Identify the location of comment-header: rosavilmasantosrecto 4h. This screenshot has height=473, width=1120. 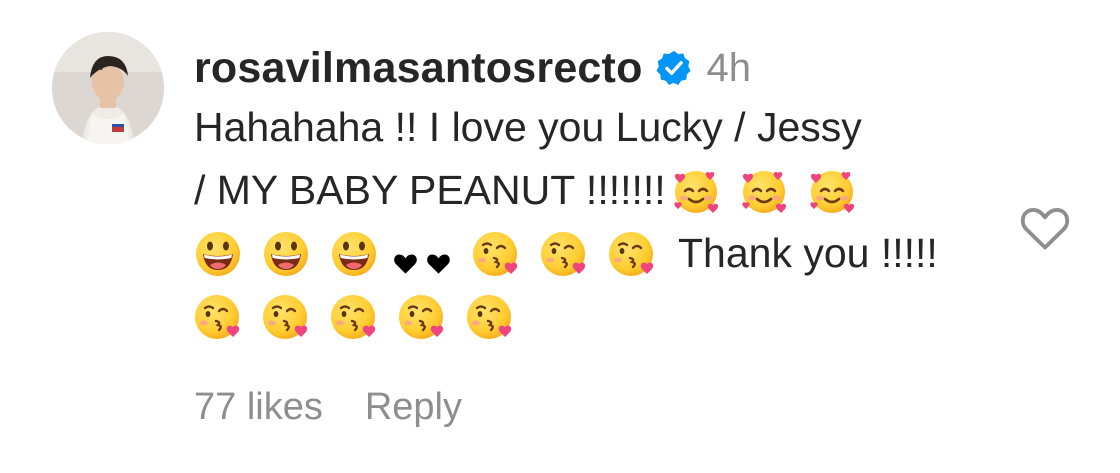
(604, 68).